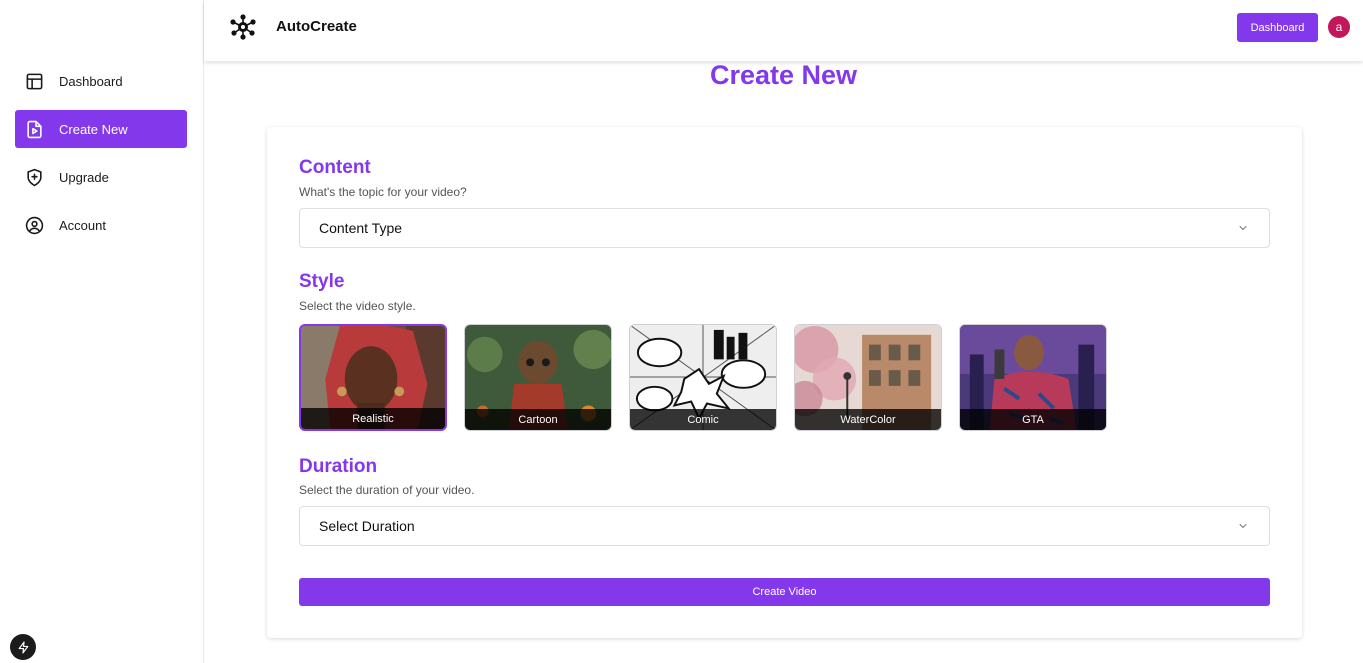 Image resolution: width=1363 pixels, height=663 pixels. What do you see at coordinates (784, 228) in the screenshot?
I see `content-type-select: Content Type` at bounding box center [784, 228].